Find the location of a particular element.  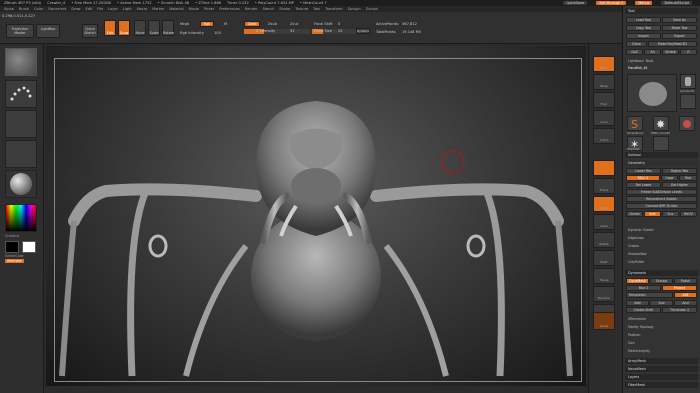

add-toggle: Add is located at coordinates (637, 303).